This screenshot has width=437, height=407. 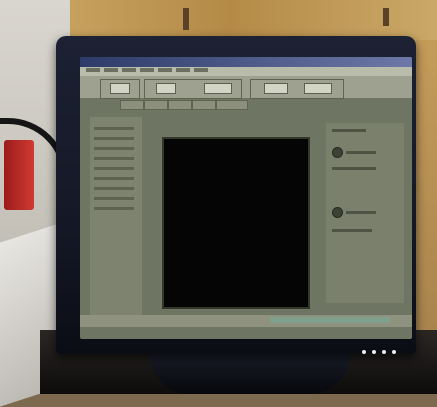 What do you see at coordinates (364, 352) in the screenshot?
I see `power-led-icon` at bounding box center [364, 352].